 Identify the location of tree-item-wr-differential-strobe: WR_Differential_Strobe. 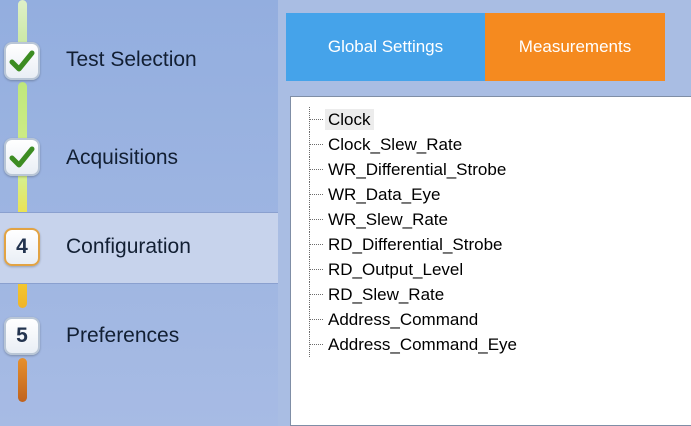
(414, 169).